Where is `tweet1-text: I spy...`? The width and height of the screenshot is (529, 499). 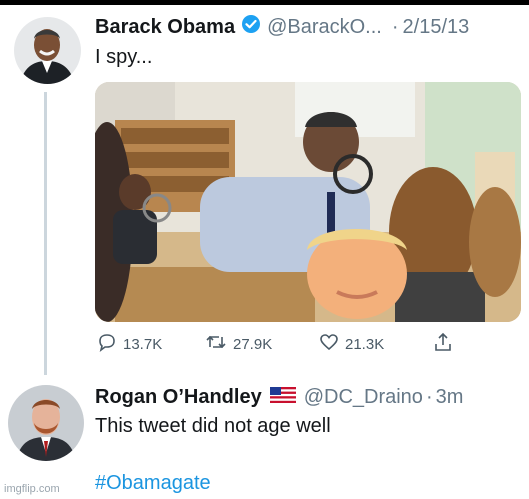 tweet1-text: I spy... is located at coordinates (124, 57).